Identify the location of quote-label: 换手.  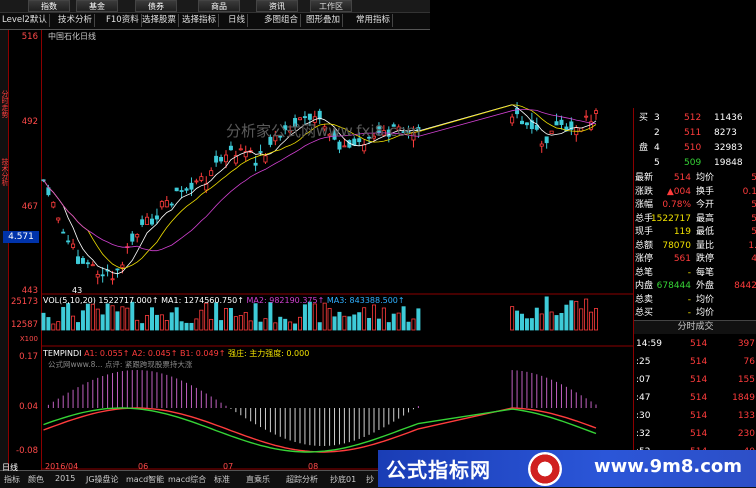
(705, 191).